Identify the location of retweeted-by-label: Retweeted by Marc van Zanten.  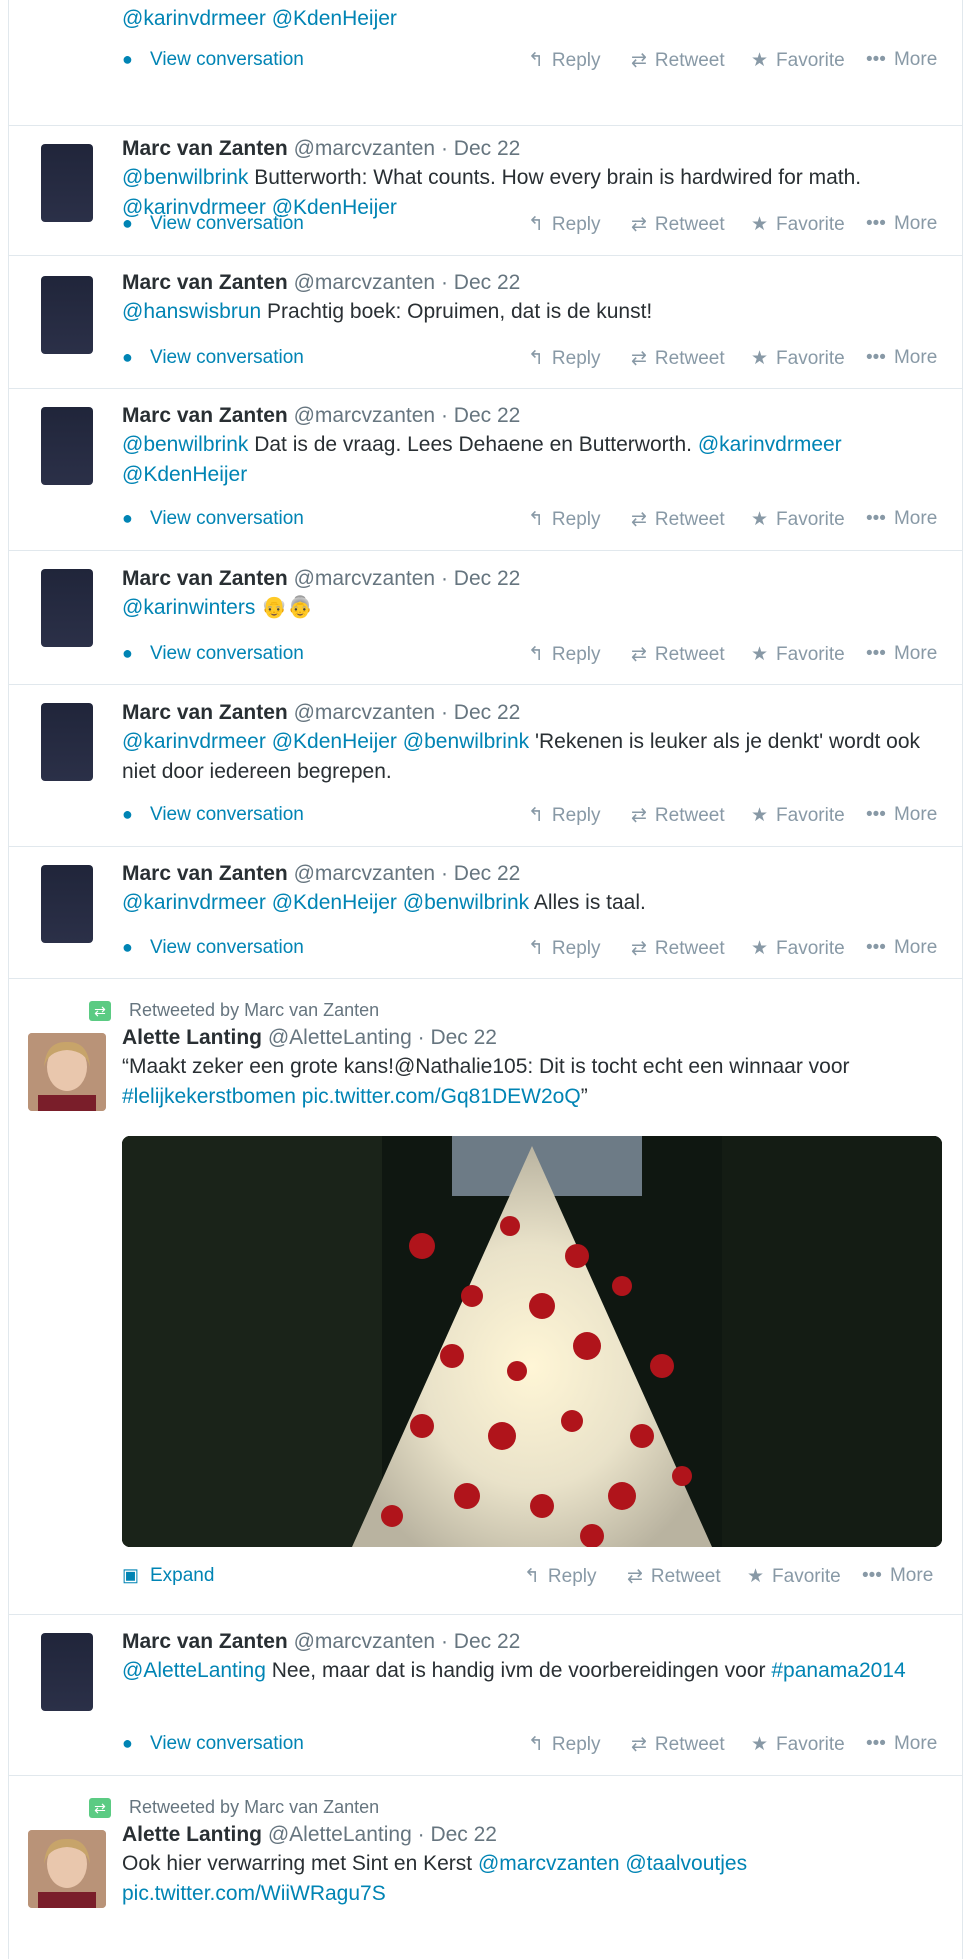
(254, 1010).